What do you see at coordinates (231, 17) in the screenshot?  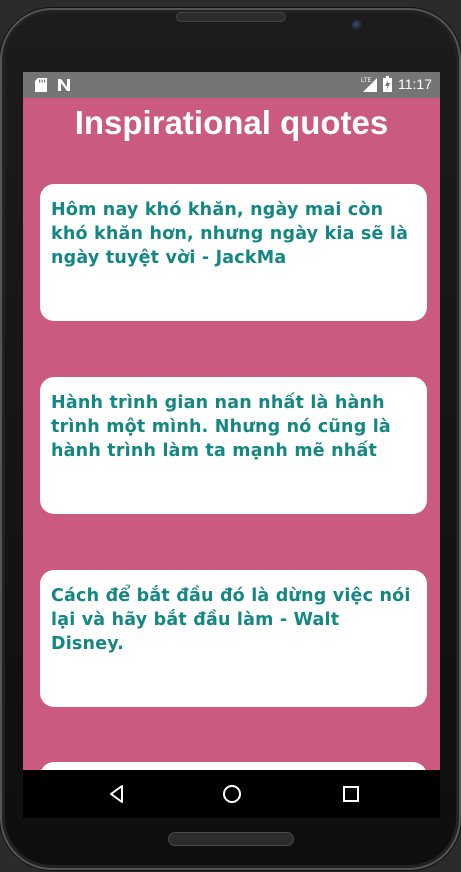 I see `top-speaker` at bounding box center [231, 17].